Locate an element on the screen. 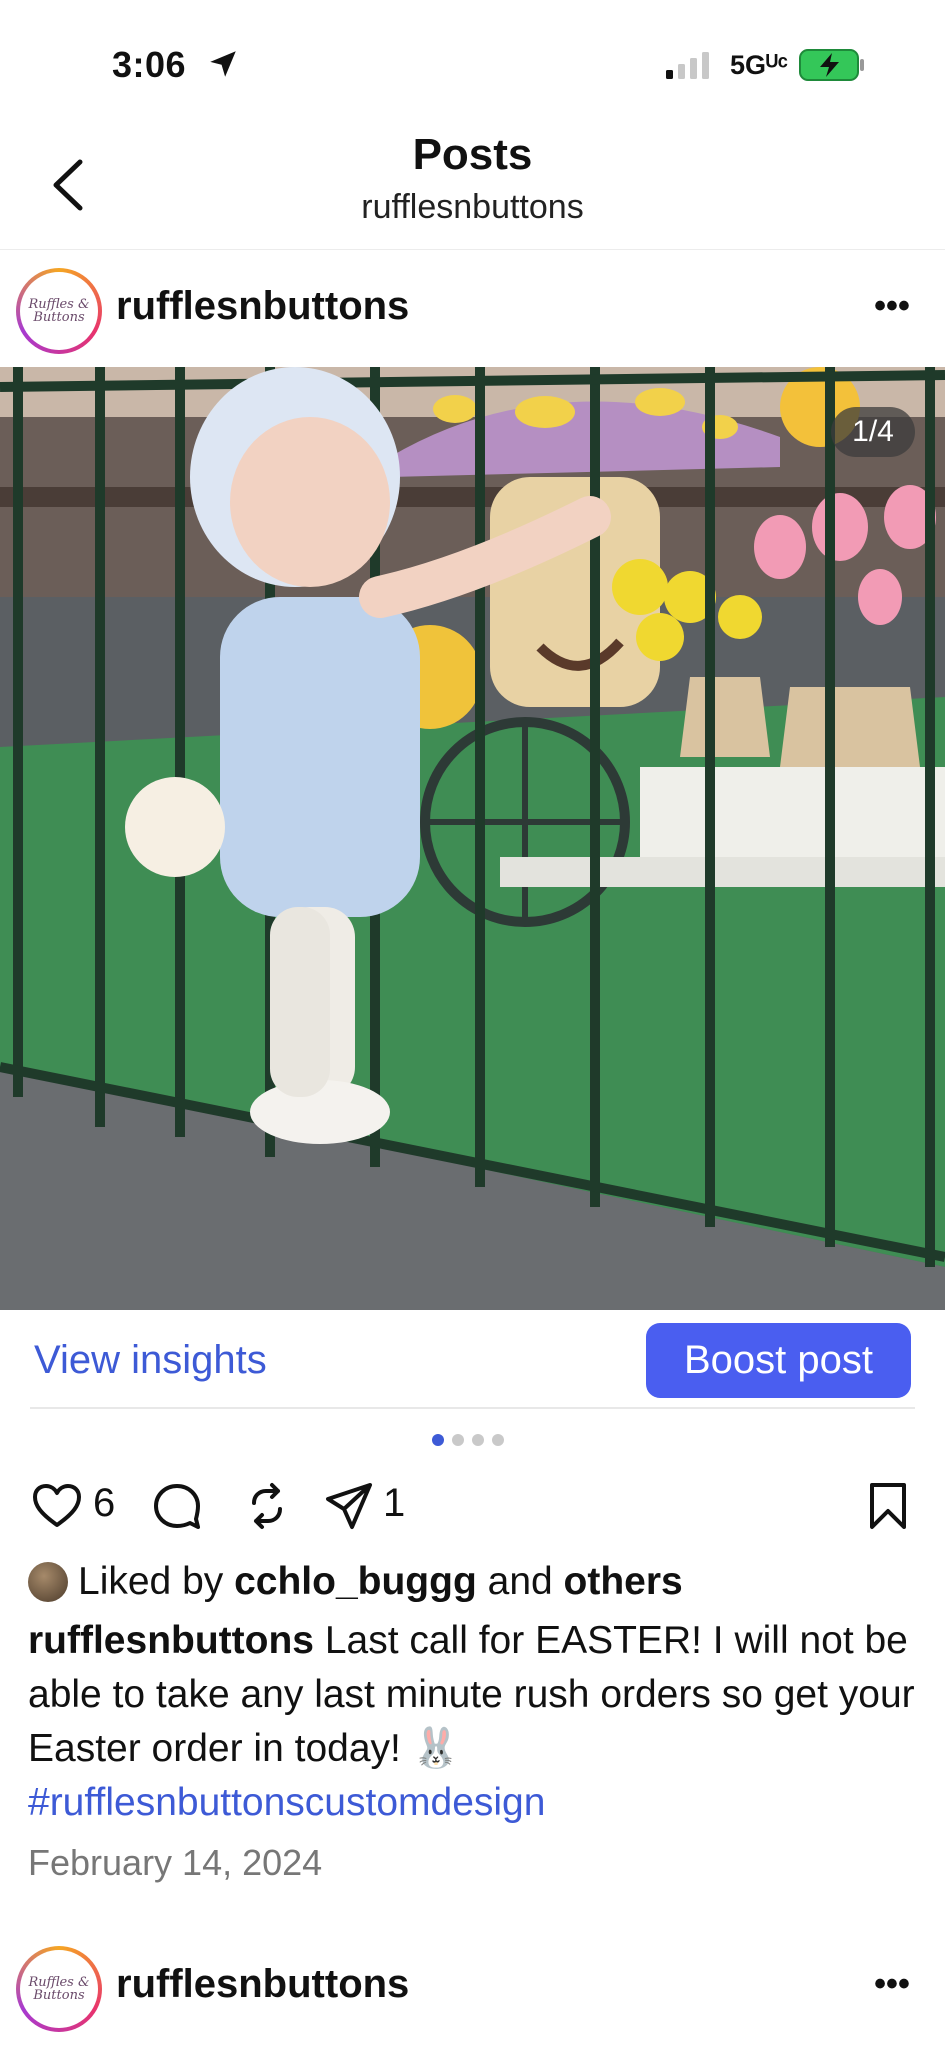  carousel-dots is located at coordinates (468, 1441).